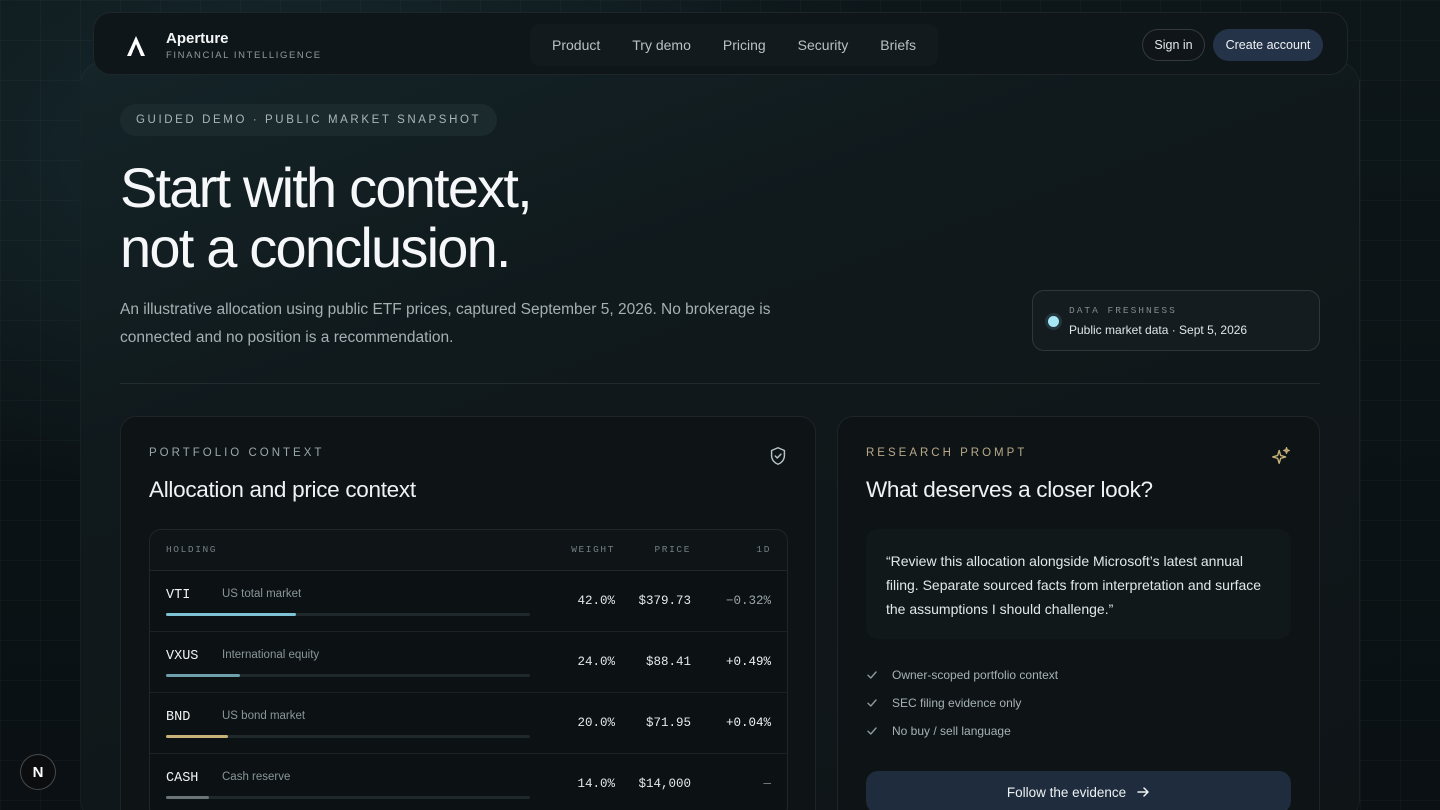 This screenshot has height=810, width=1440. What do you see at coordinates (468, 601) in the screenshot?
I see `table-row: VTI US total market 42.0% $379.73 −0.32%` at bounding box center [468, 601].